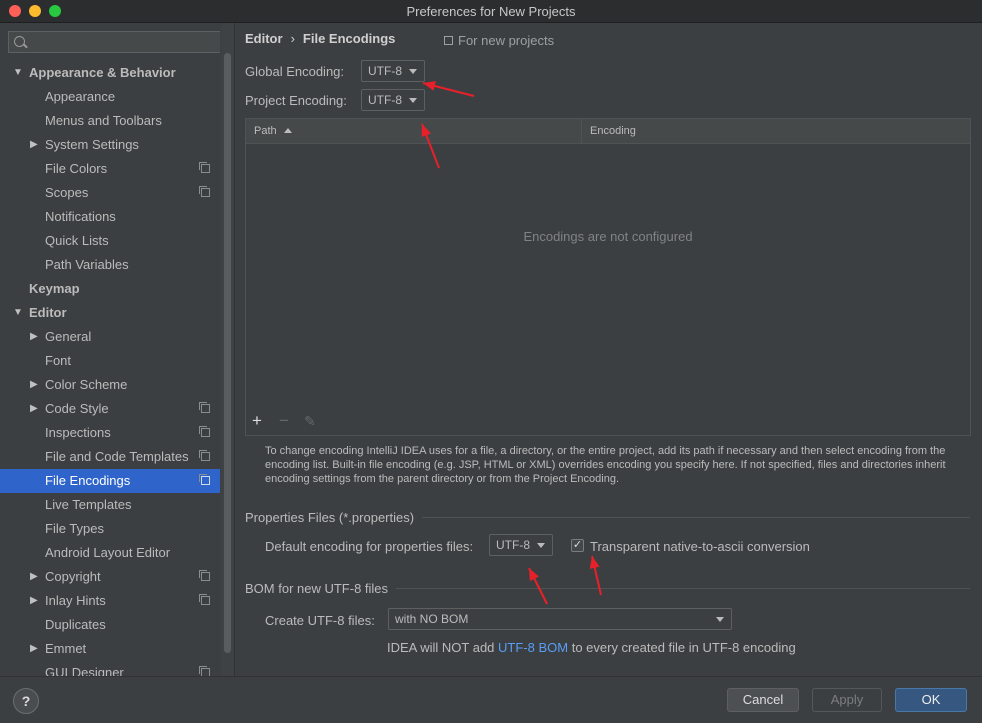 This screenshot has width=982, height=723. What do you see at coordinates (426, 130) in the screenshot?
I see `arrow-project-encoding-head` at bounding box center [426, 130].